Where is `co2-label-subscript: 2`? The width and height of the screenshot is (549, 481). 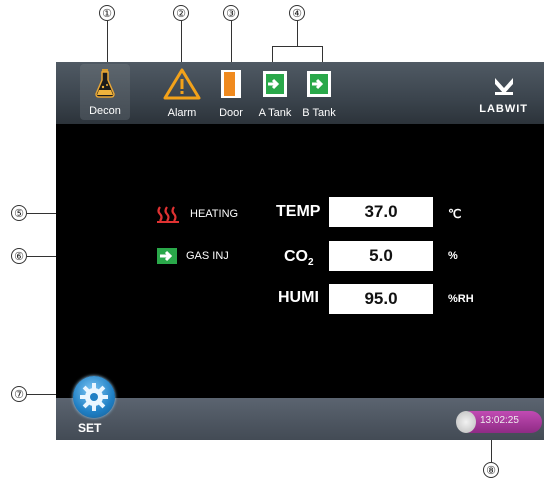 co2-label-subscript: 2 is located at coordinates (311, 263).